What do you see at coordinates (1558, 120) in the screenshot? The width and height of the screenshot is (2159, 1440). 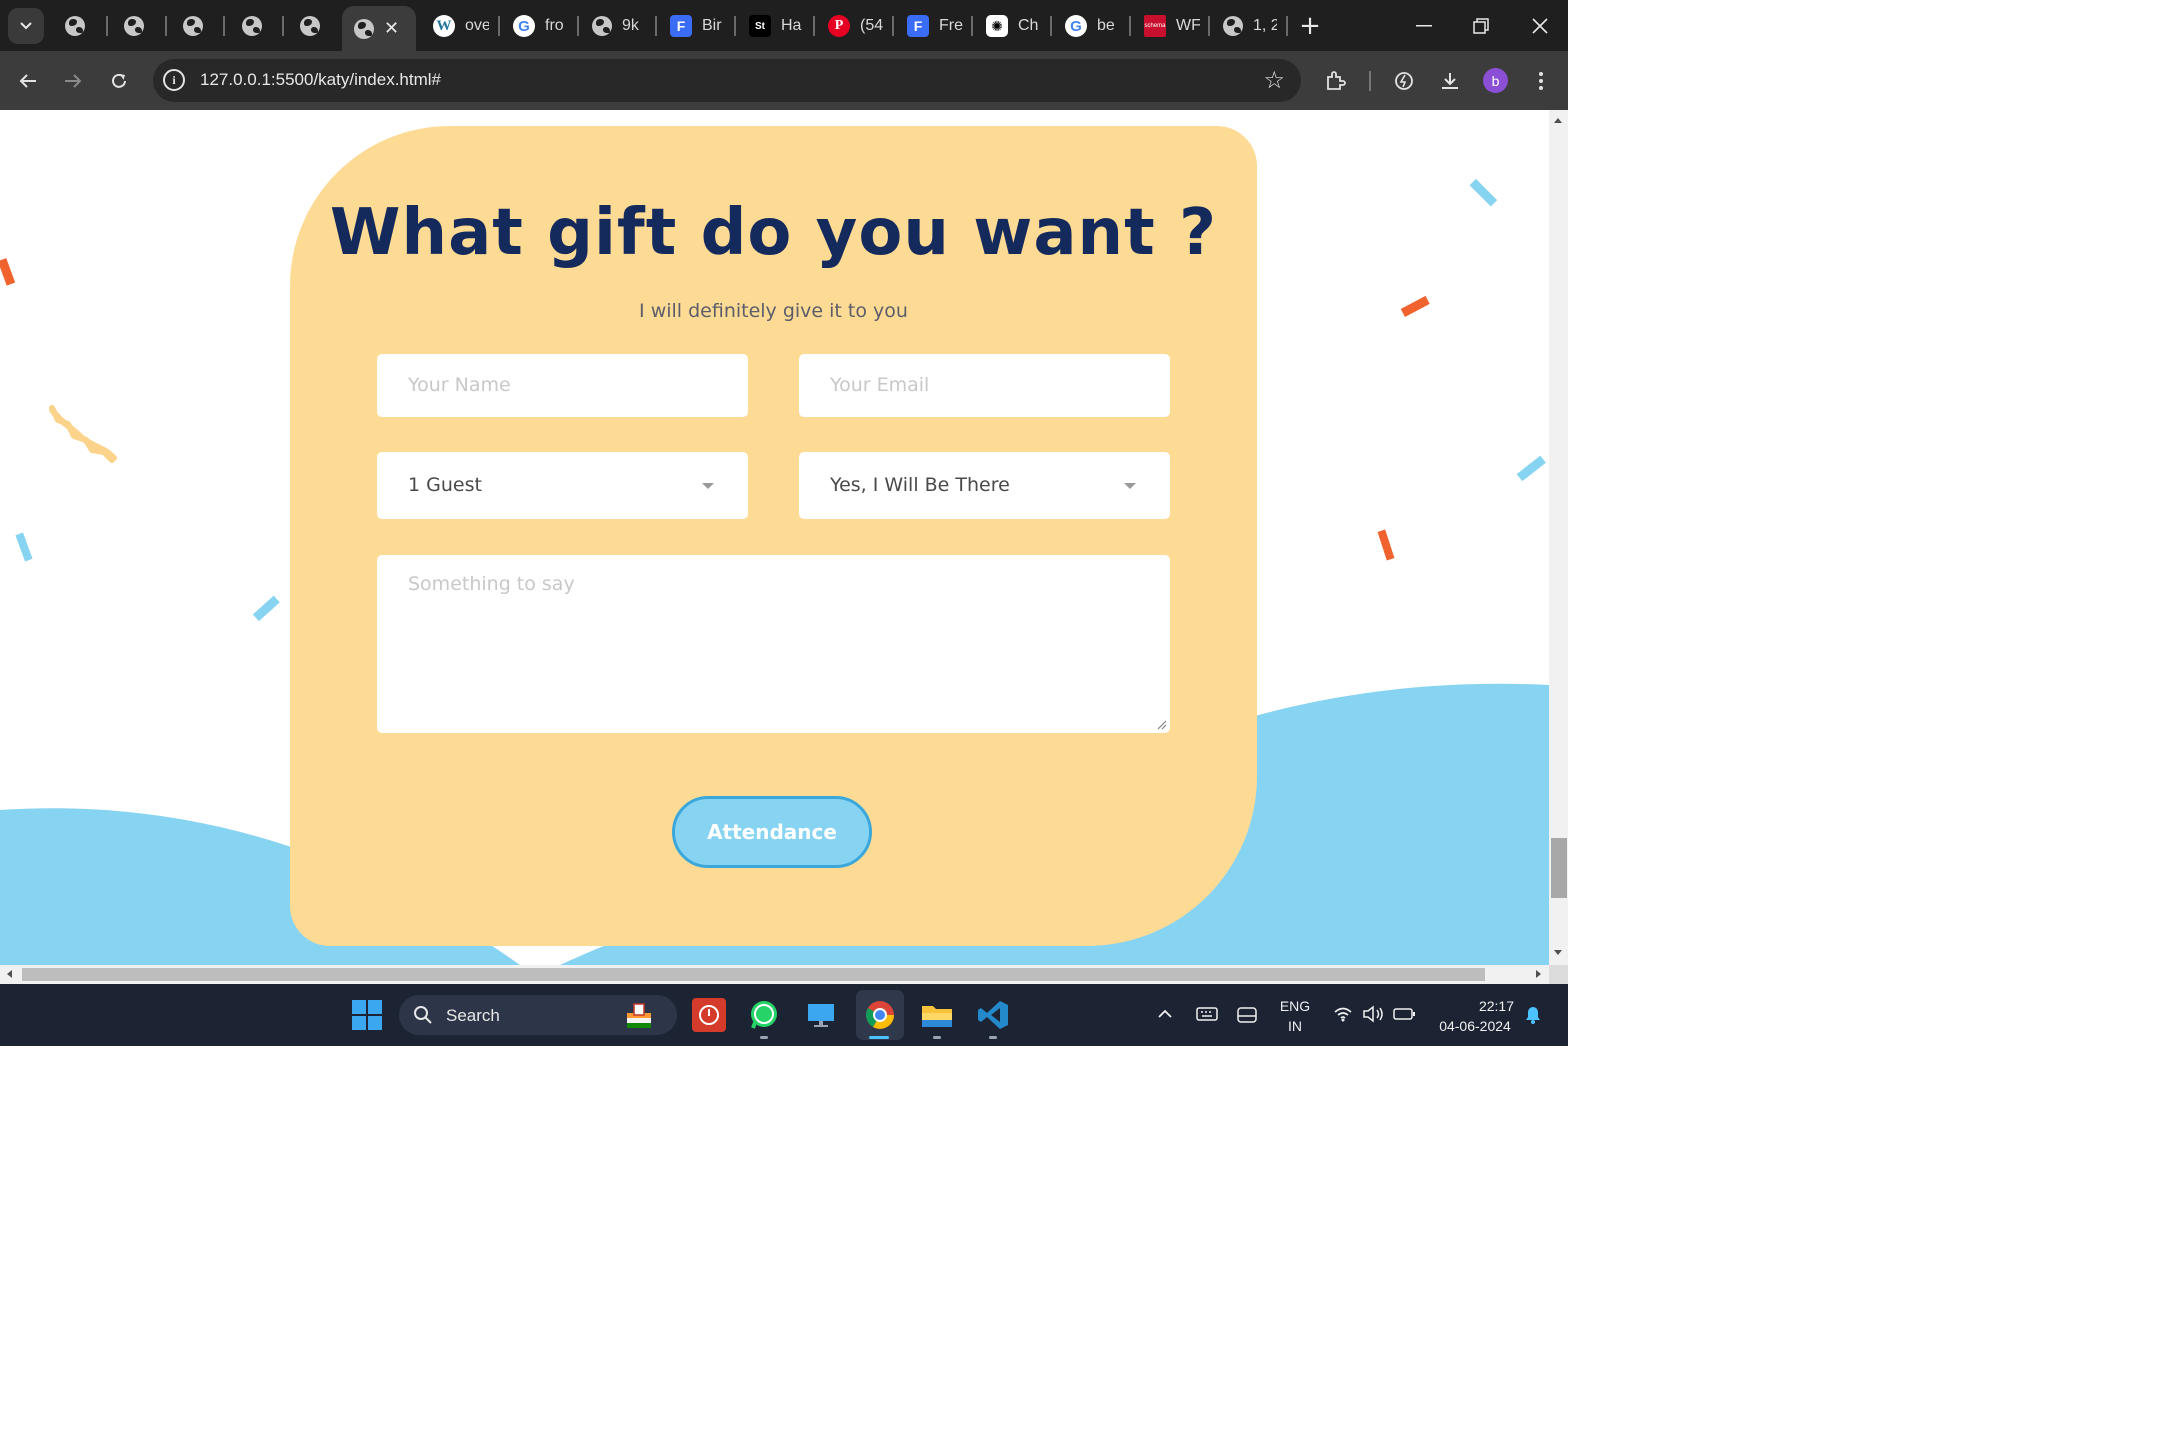 I see `scroll-up-arrow-icon` at bounding box center [1558, 120].